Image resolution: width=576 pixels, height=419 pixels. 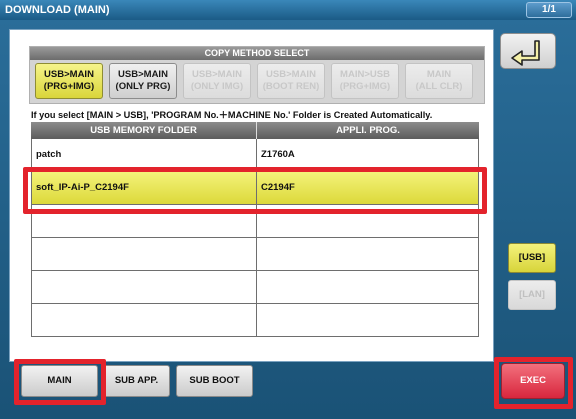 What do you see at coordinates (288, 10) in the screenshot?
I see `title-bar: DOWNLOAD (MAIN) 1/1` at bounding box center [288, 10].